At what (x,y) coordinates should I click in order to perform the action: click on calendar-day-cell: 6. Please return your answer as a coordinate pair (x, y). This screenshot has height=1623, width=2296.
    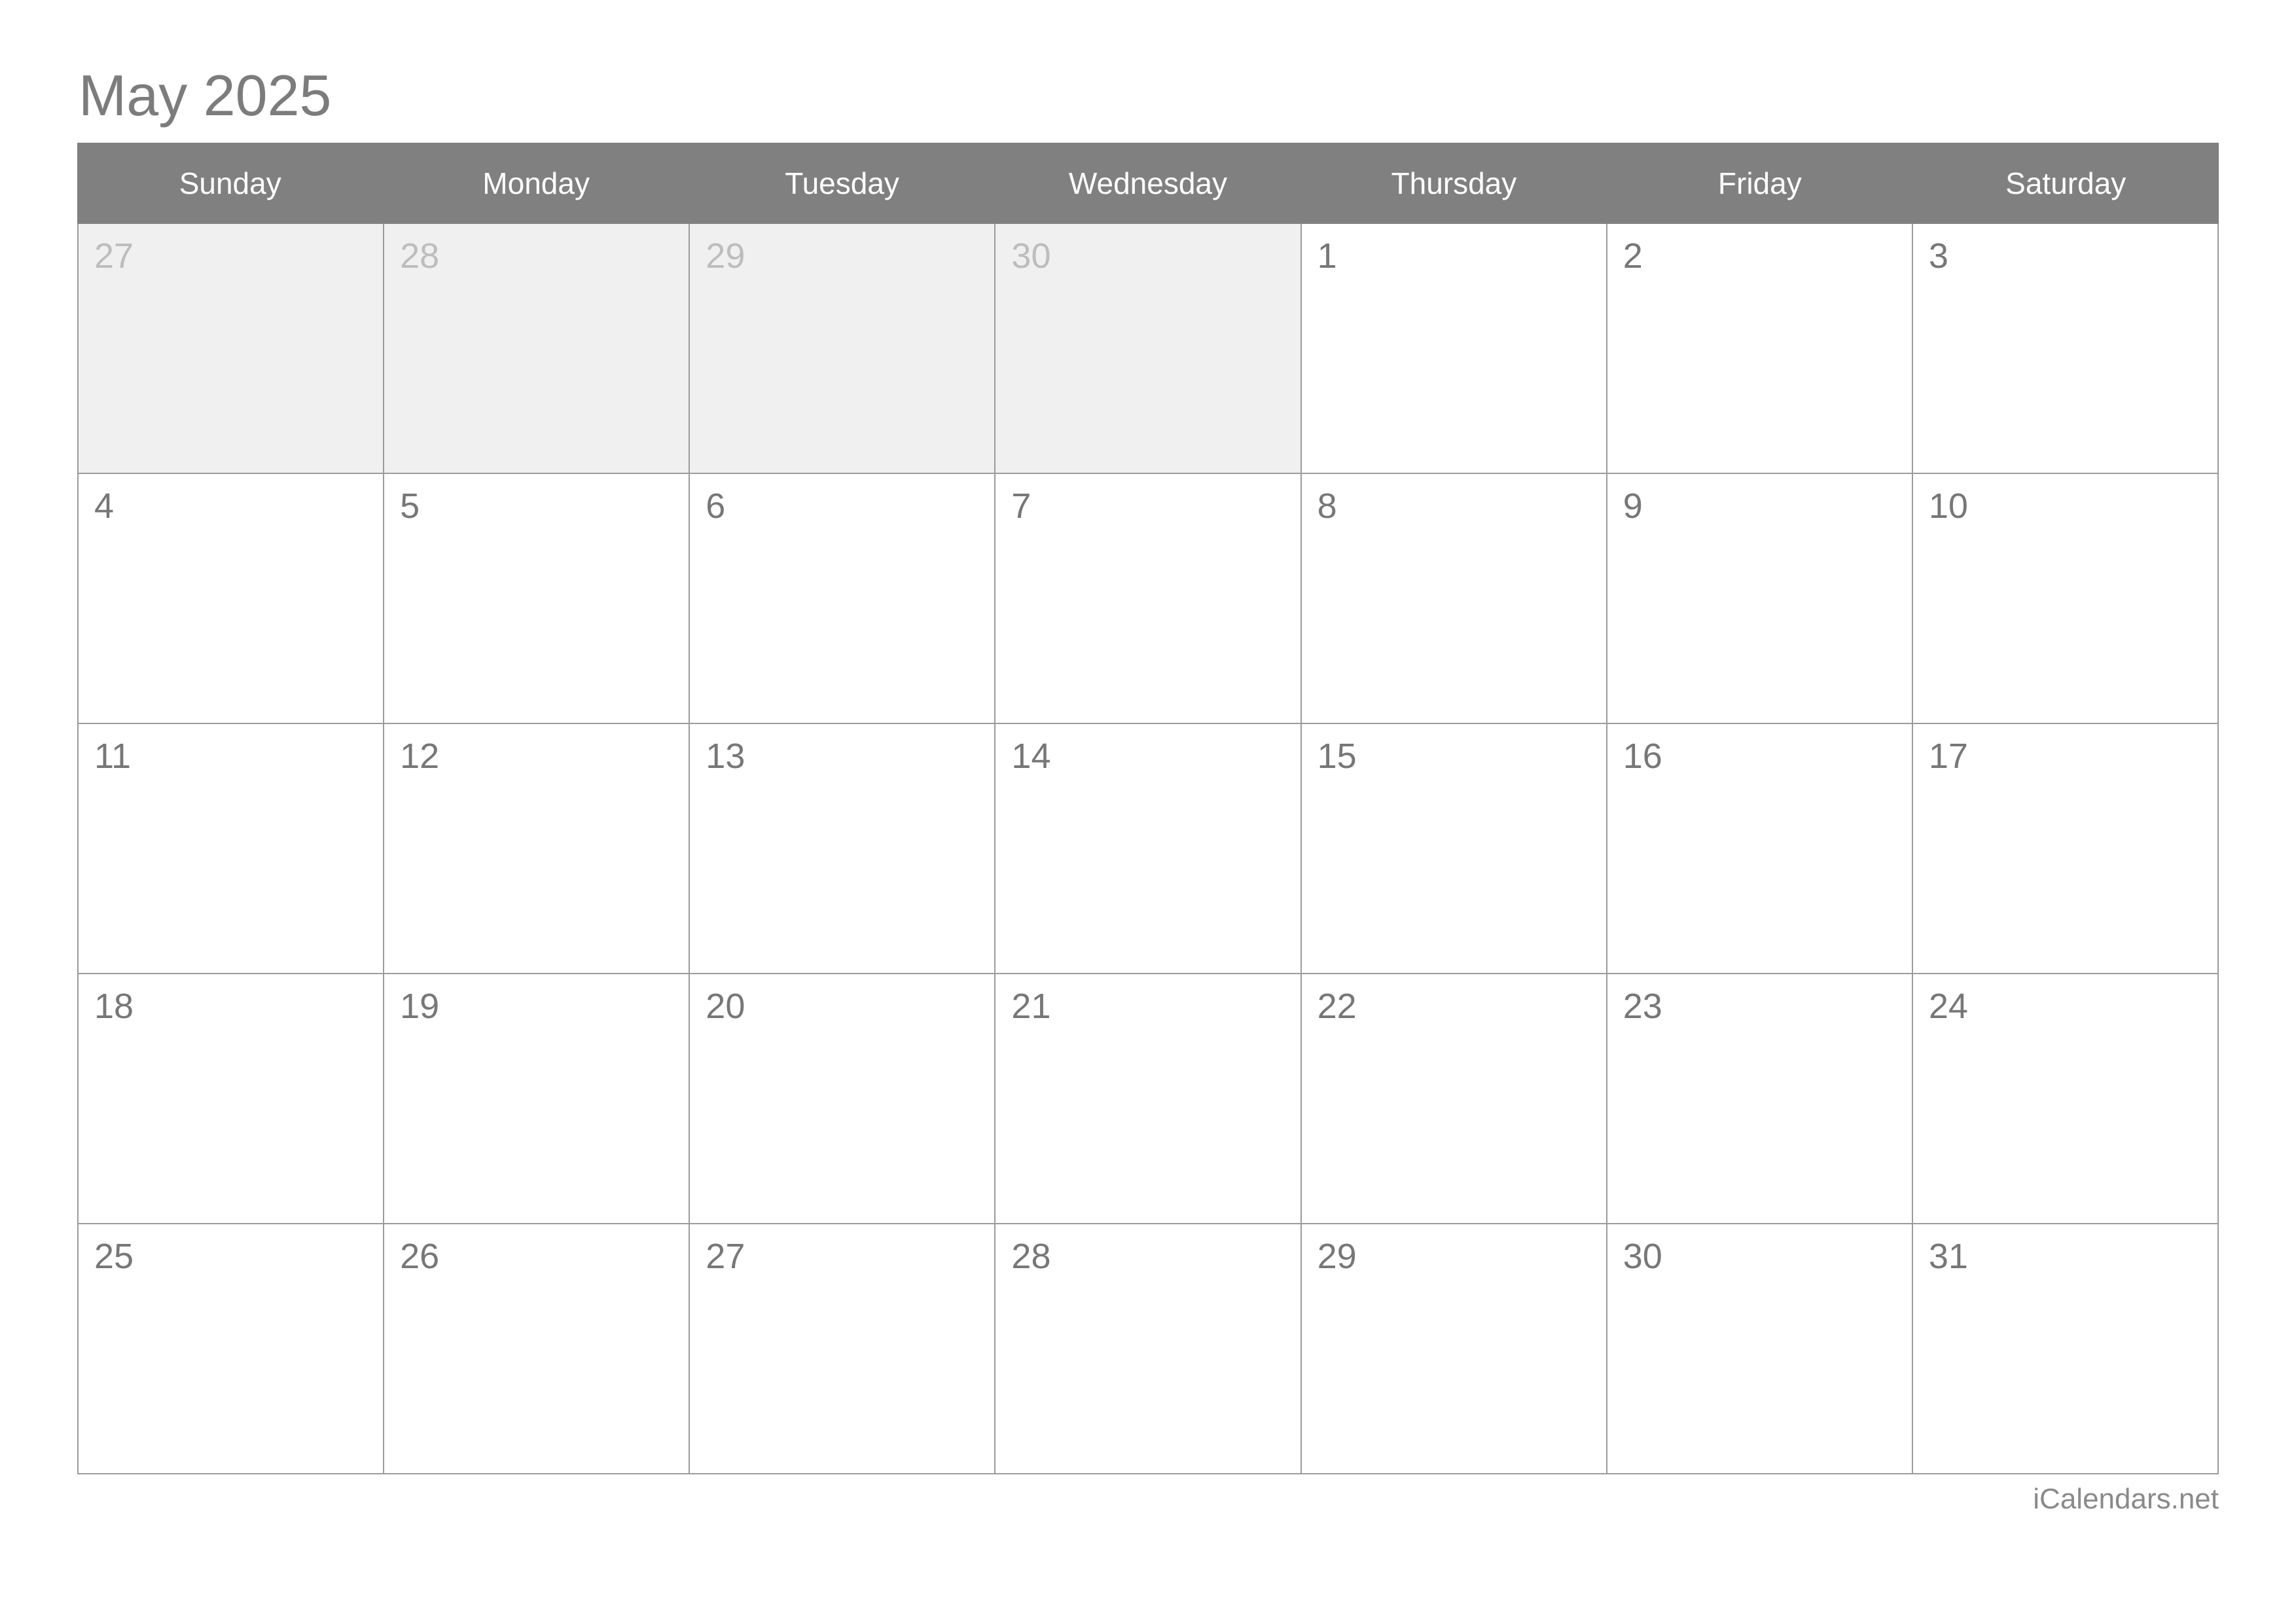
    Looking at the image, I should click on (843, 598).